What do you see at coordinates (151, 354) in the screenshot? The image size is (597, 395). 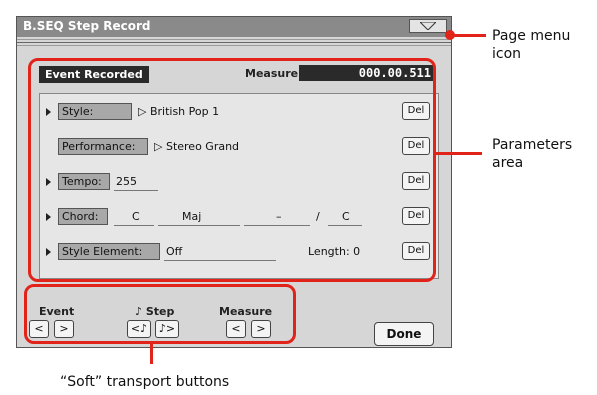 I see `transport-leader` at bounding box center [151, 354].